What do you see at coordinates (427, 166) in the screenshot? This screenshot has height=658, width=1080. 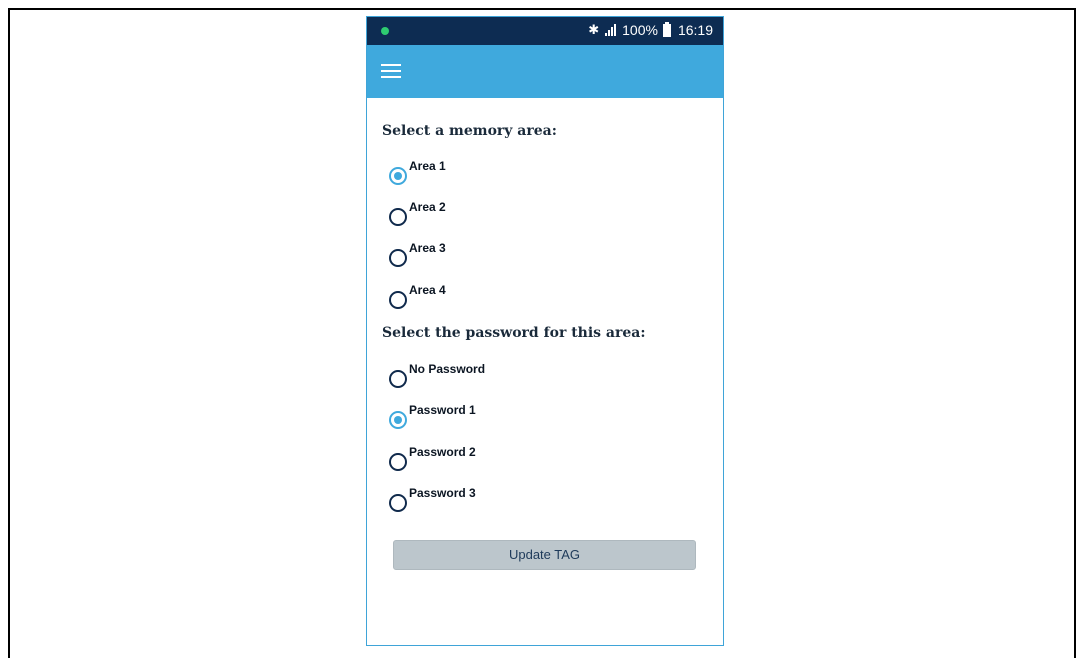 I see `radio-label: Area 1` at bounding box center [427, 166].